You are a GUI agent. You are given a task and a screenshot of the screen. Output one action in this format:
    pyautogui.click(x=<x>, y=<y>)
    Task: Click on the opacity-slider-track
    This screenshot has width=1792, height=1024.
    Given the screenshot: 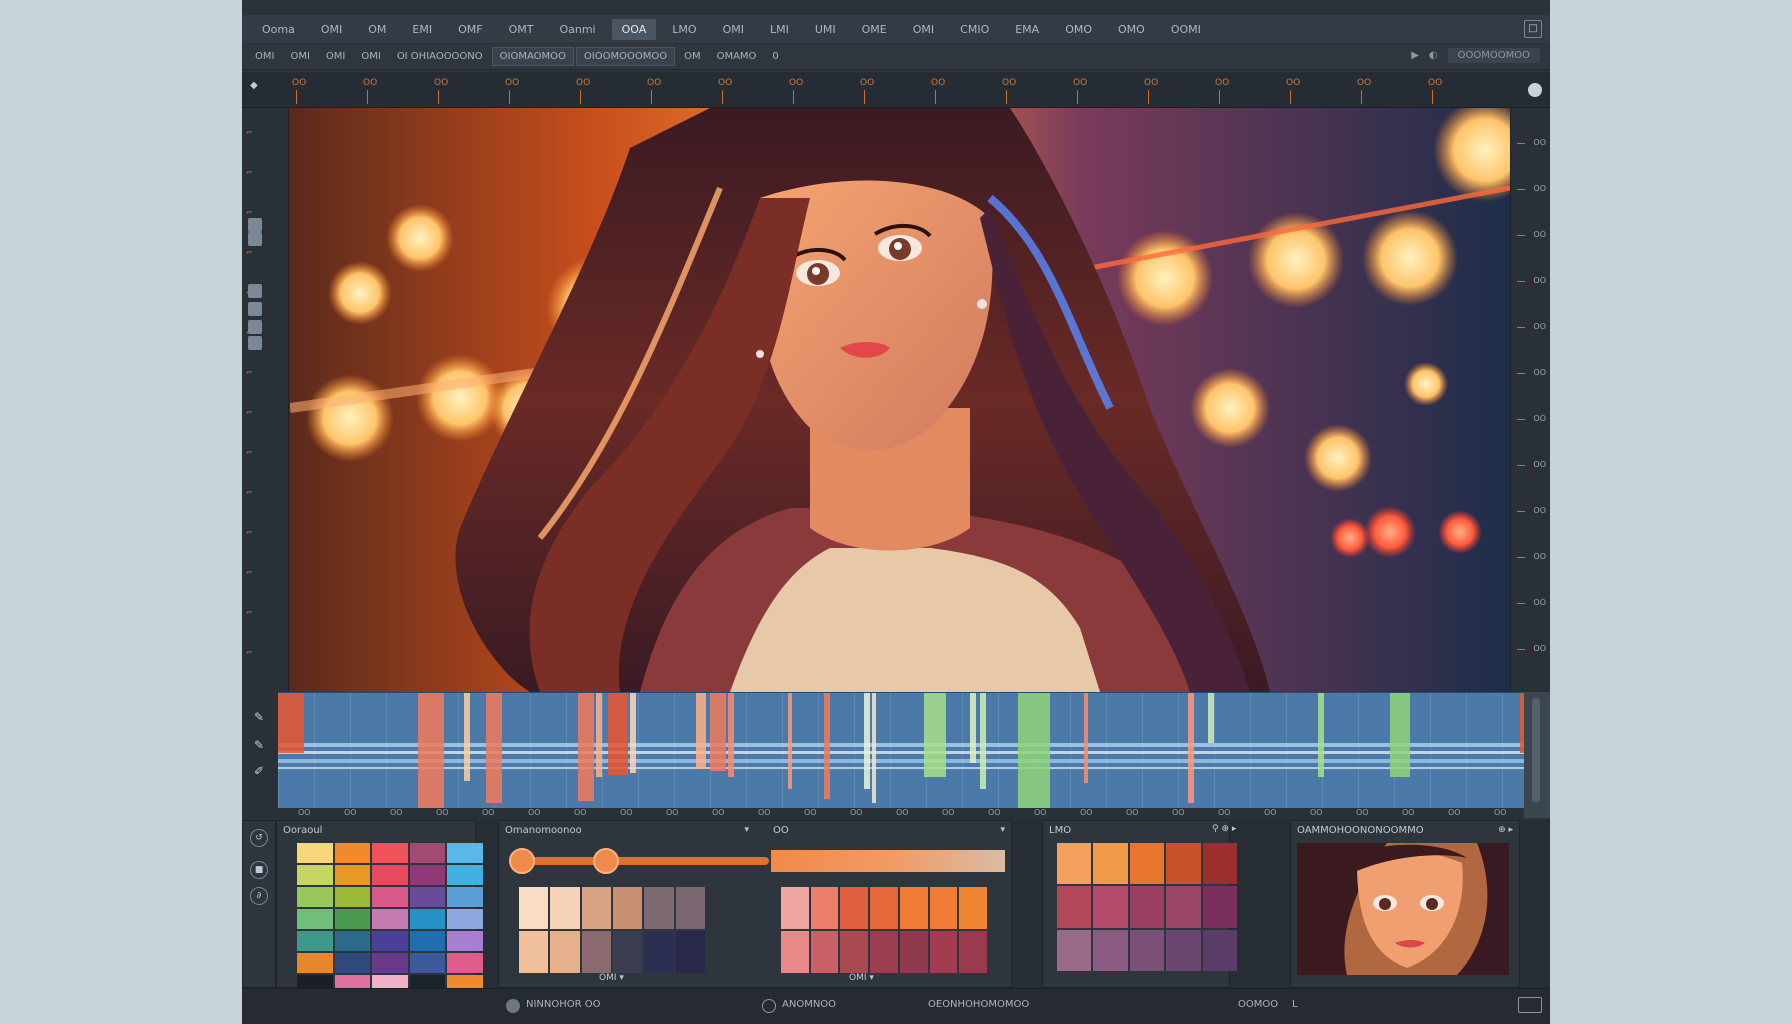 What is the action you would take?
    pyautogui.click(x=644, y=861)
    